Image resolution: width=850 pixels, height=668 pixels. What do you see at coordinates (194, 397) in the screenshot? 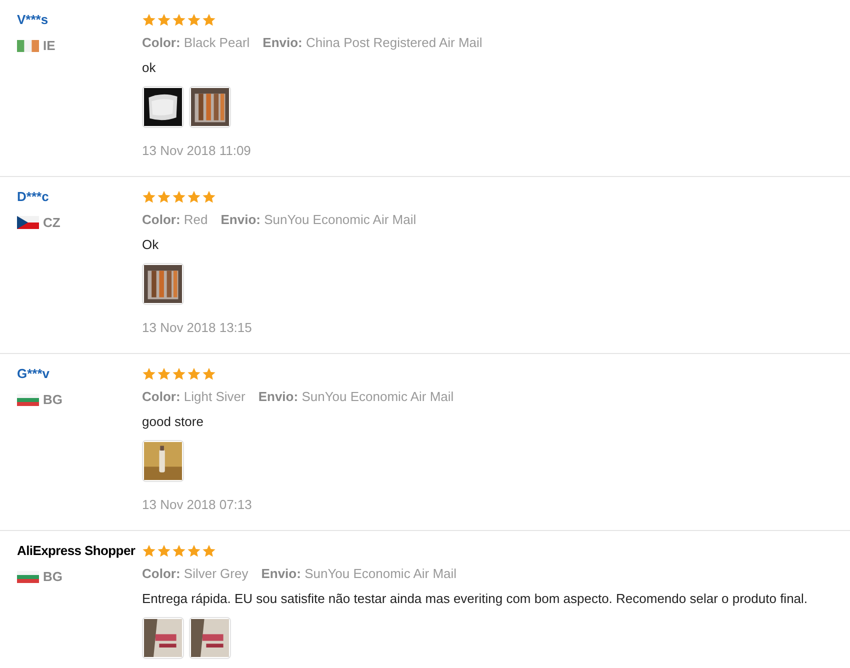
I see `color-info: Color: Light Siver` at bounding box center [194, 397].